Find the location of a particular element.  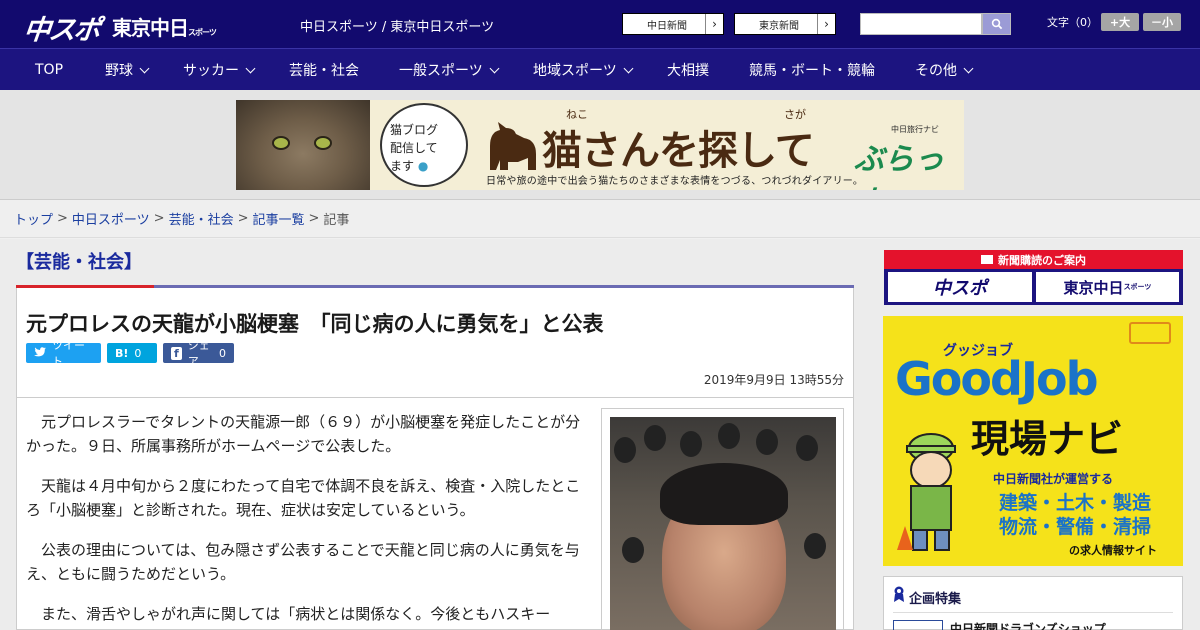

ribbon-icon is located at coordinates (899, 594).